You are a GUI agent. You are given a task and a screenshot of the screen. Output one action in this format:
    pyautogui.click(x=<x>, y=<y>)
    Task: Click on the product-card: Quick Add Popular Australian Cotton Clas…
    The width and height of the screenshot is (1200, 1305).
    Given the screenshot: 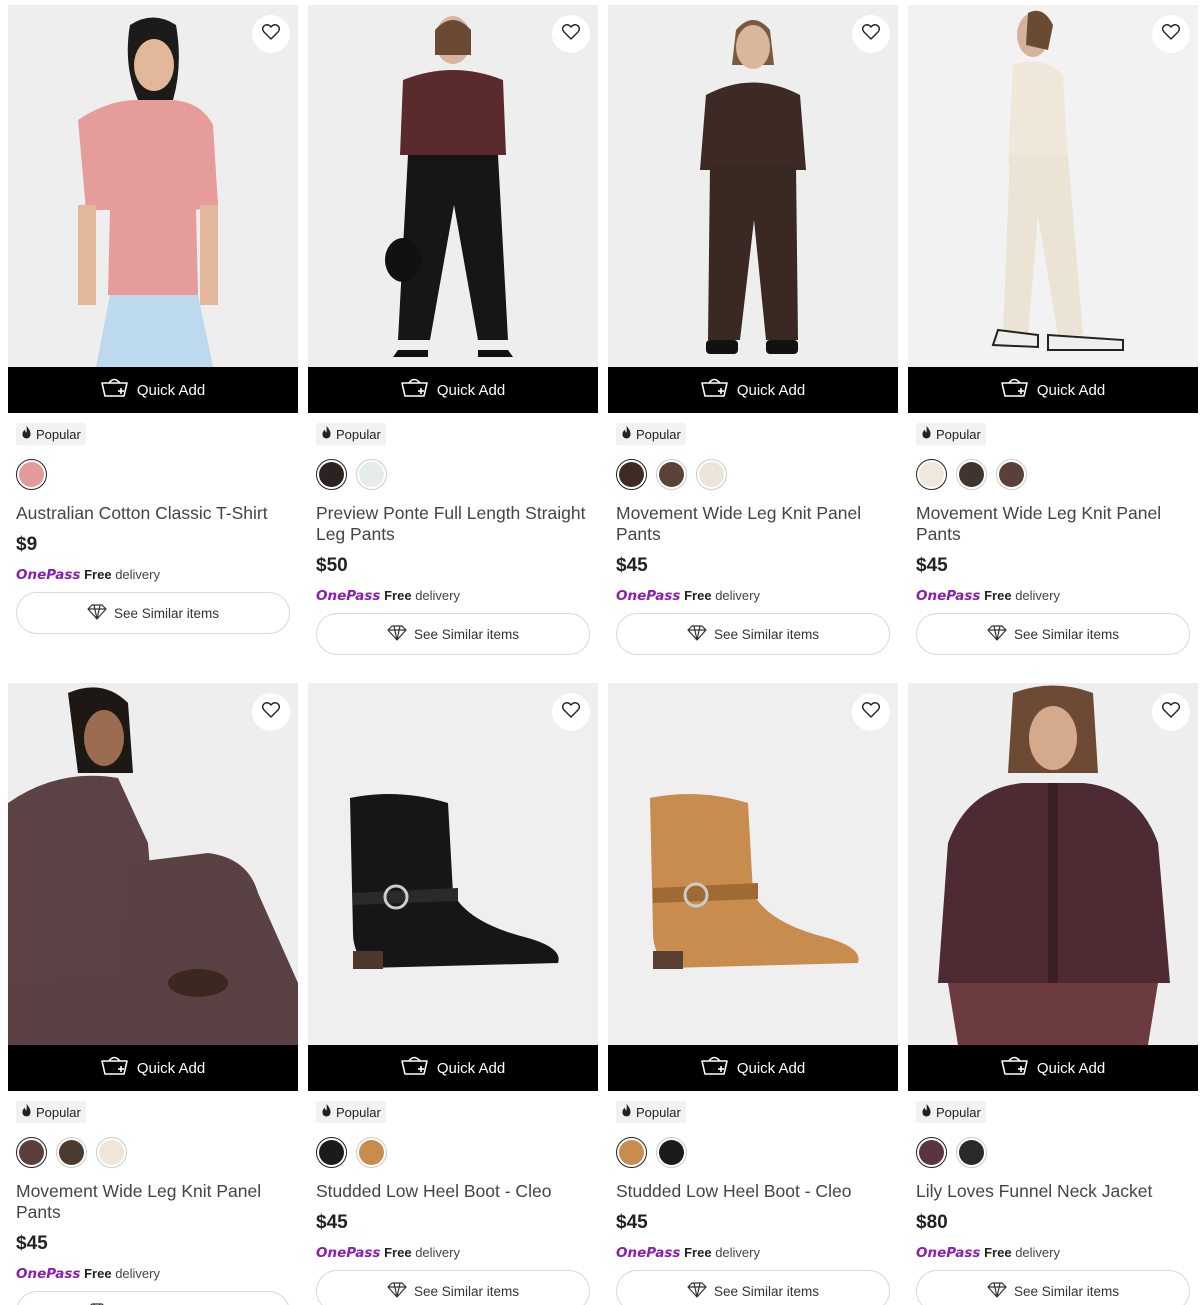 What is the action you would take?
    pyautogui.click(x=153, y=319)
    